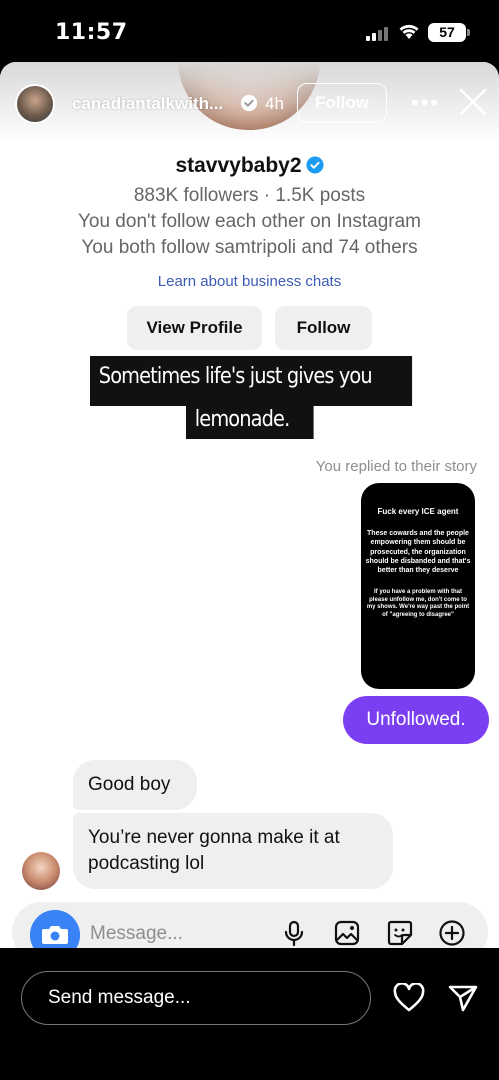 The width and height of the screenshot is (499, 1080). Describe the element at coordinates (347, 933) in the screenshot. I see `gallery-icon` at that location.